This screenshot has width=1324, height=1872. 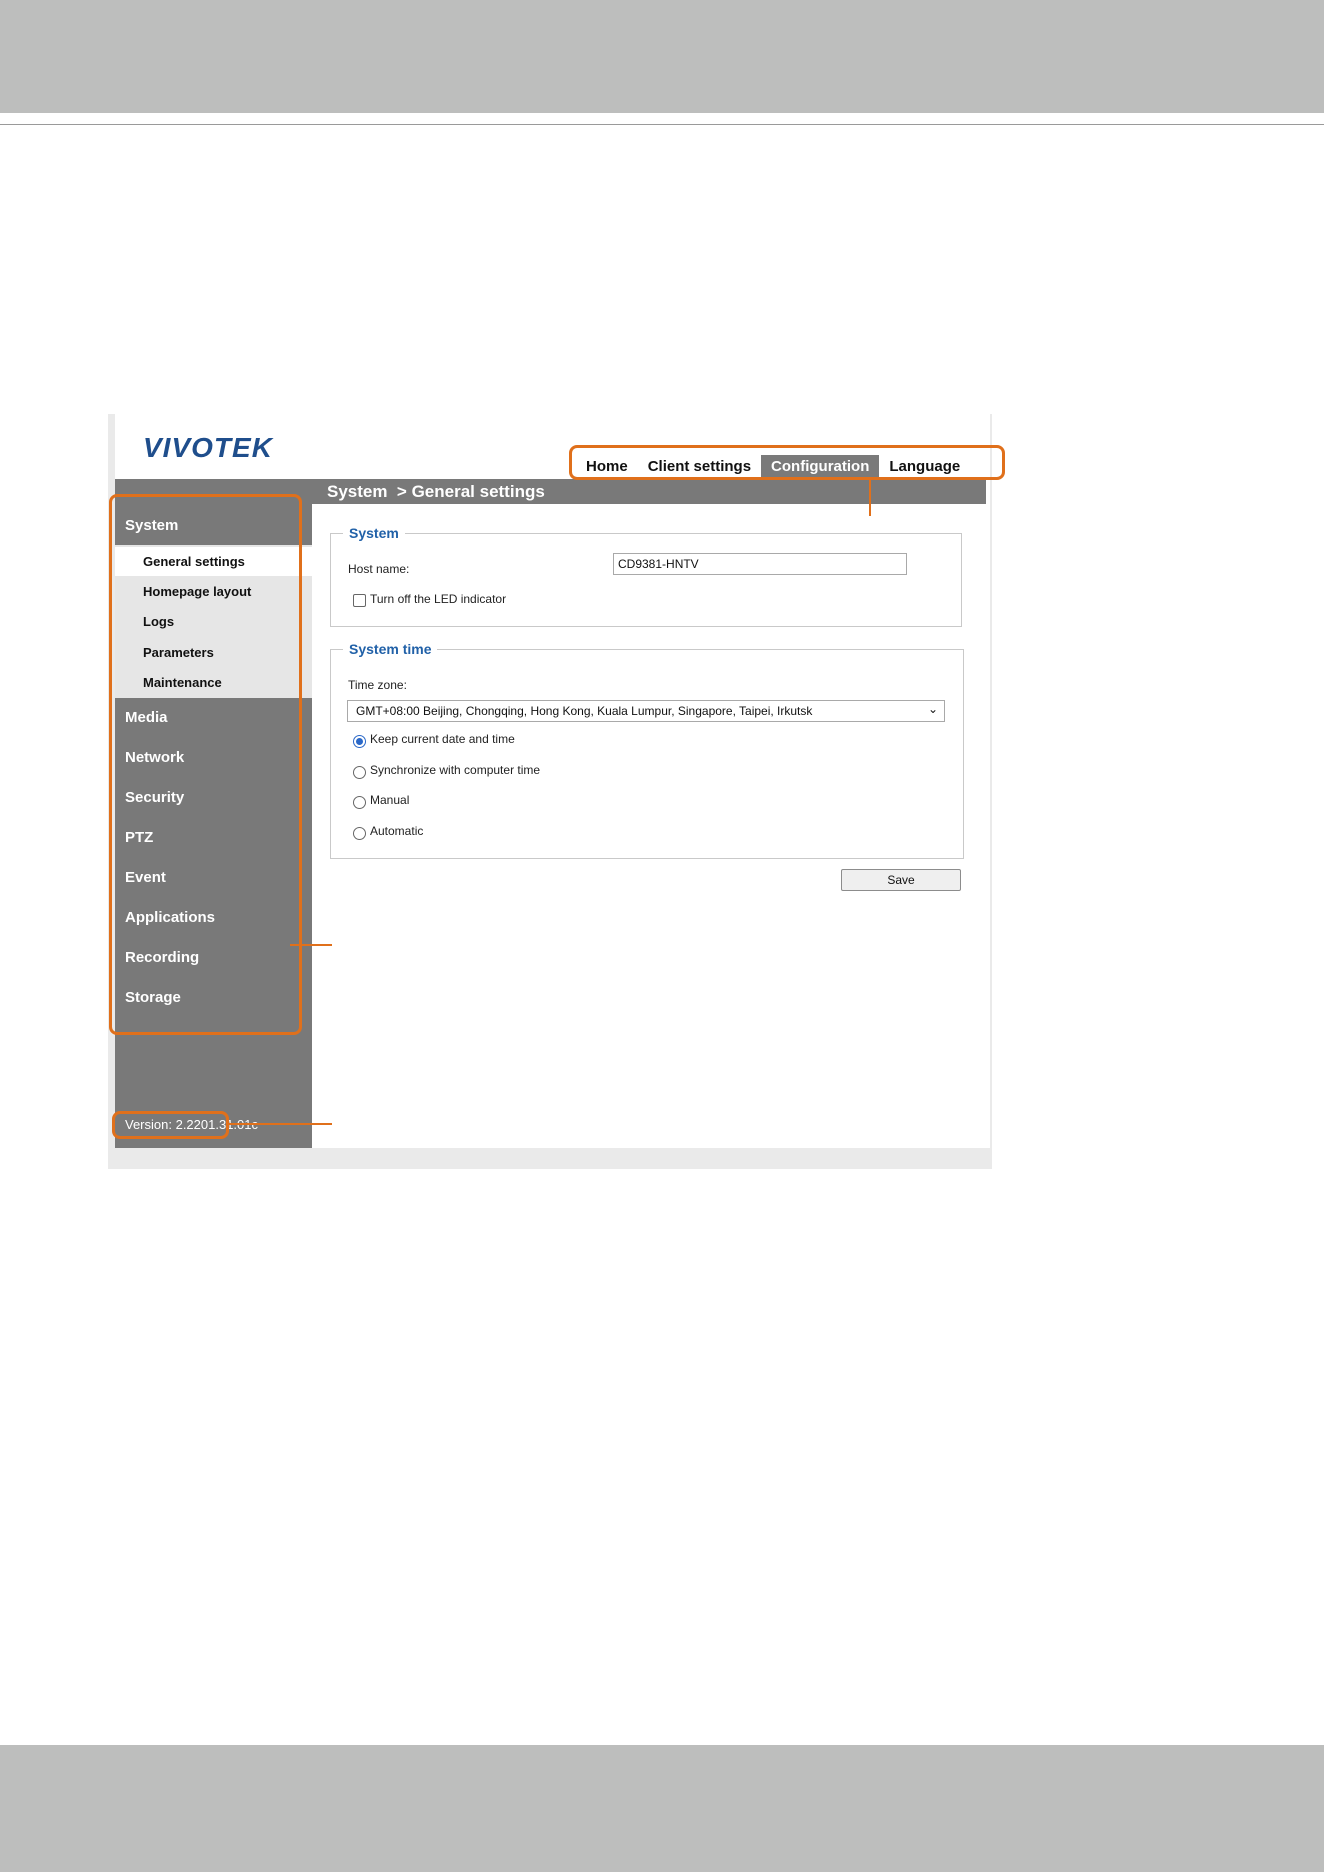 I want to click on led-checkbox, so click(x=359, y=600).